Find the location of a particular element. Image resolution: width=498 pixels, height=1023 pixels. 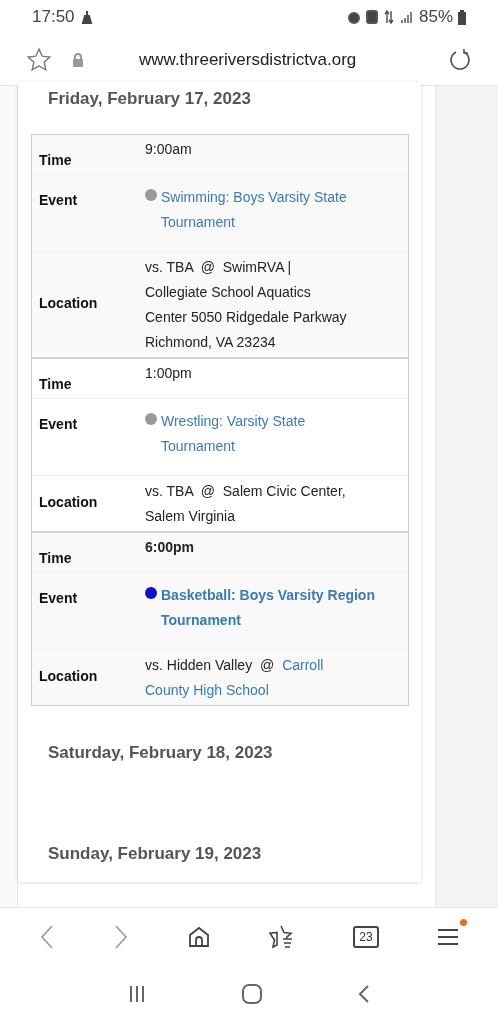

data-transfer-icon is located at coordinates (388, 17).